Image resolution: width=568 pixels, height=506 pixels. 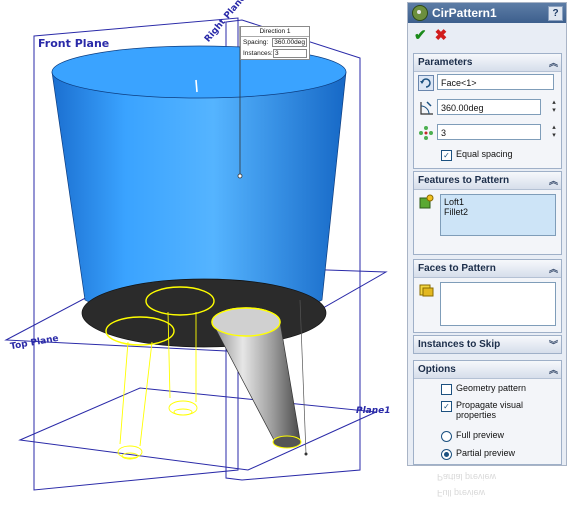 I want to click on expand-chevron-icon: ︾, so click(x=553, y=344).